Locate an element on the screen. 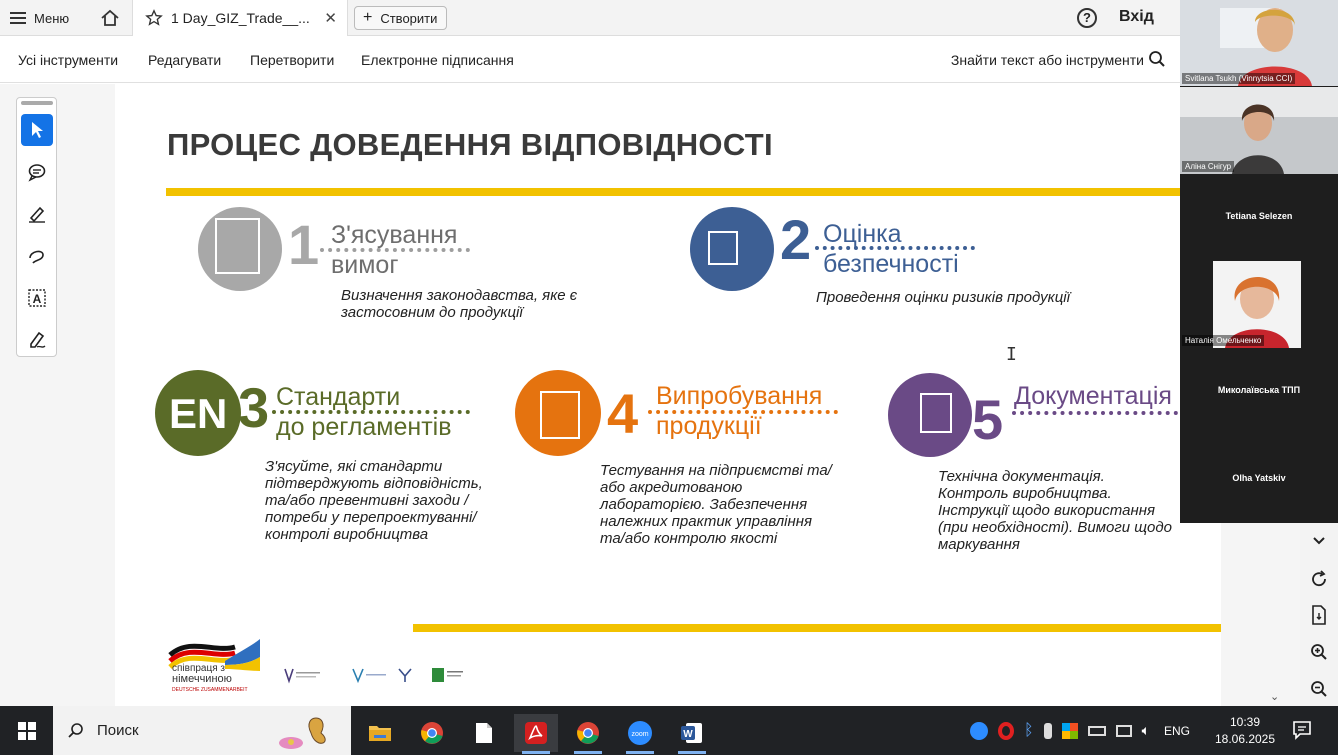 This screenshot has width=1338, height=755. step-4-icon is located at coordinates (560, 415).